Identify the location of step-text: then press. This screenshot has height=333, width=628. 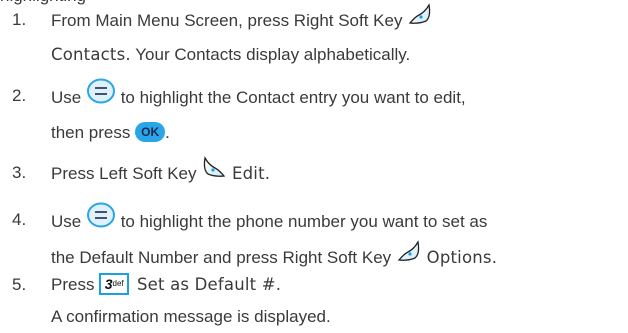
(91, 132).